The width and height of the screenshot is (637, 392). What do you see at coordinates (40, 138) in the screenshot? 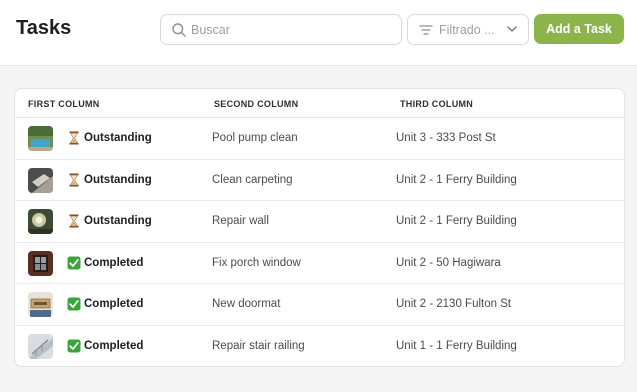
I see `pool-photo-thumbnail` at bounding box center [40, 138].